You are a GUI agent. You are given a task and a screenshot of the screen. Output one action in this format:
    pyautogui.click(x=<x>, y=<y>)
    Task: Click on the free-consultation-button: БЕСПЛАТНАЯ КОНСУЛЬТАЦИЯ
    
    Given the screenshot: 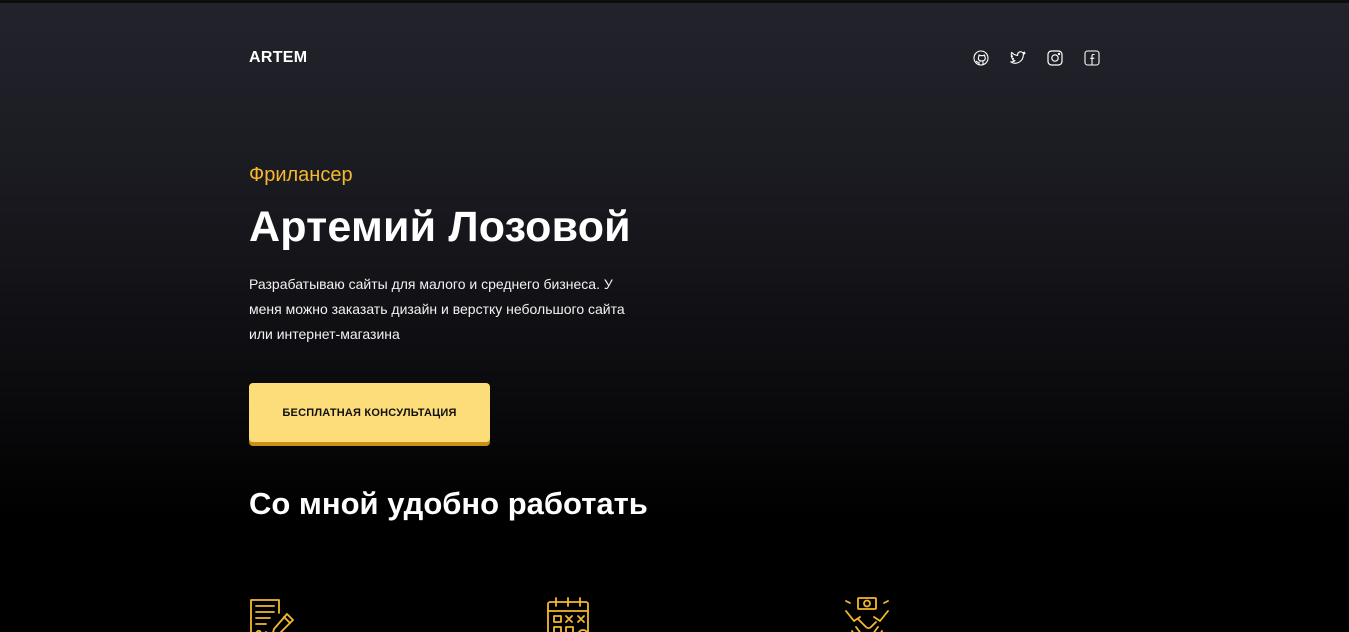 What is the action you would take?
    pyautogui.click(x=369, y=412)
    